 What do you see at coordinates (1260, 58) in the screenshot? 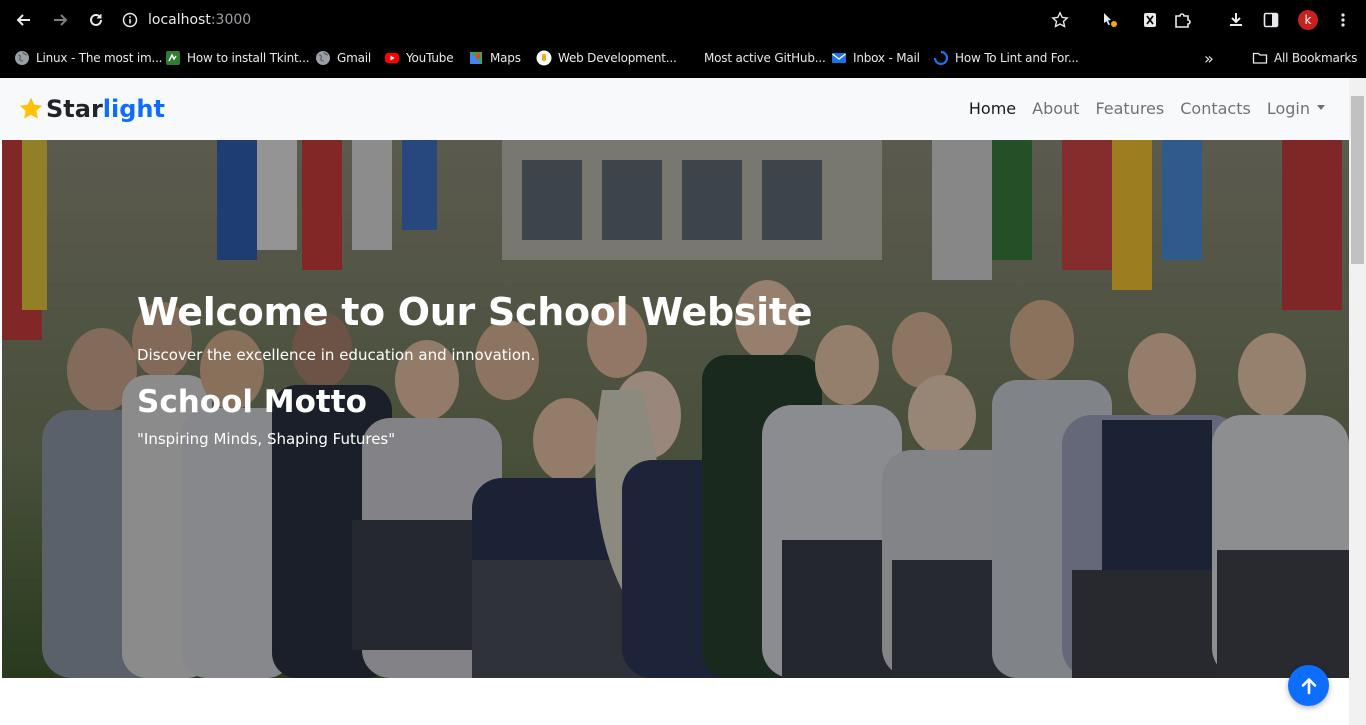
I see `folder-icon` at bounding box center [1260, 58].